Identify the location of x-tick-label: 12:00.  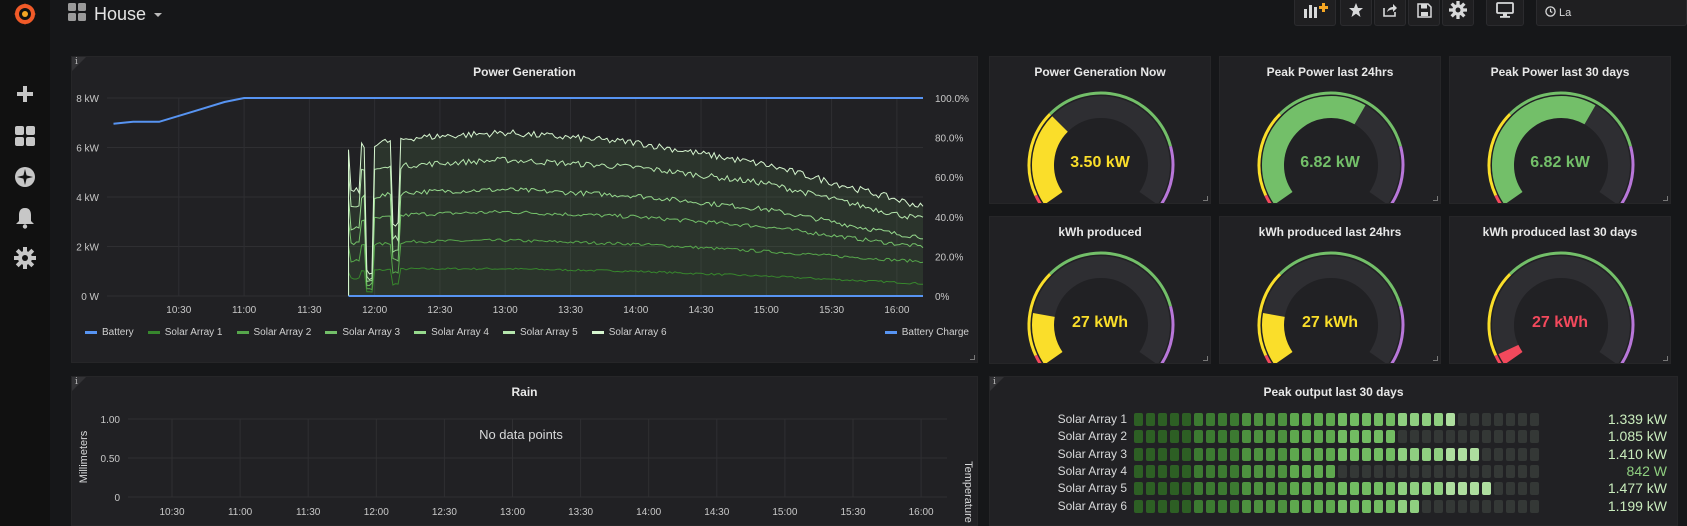
(374, 310).